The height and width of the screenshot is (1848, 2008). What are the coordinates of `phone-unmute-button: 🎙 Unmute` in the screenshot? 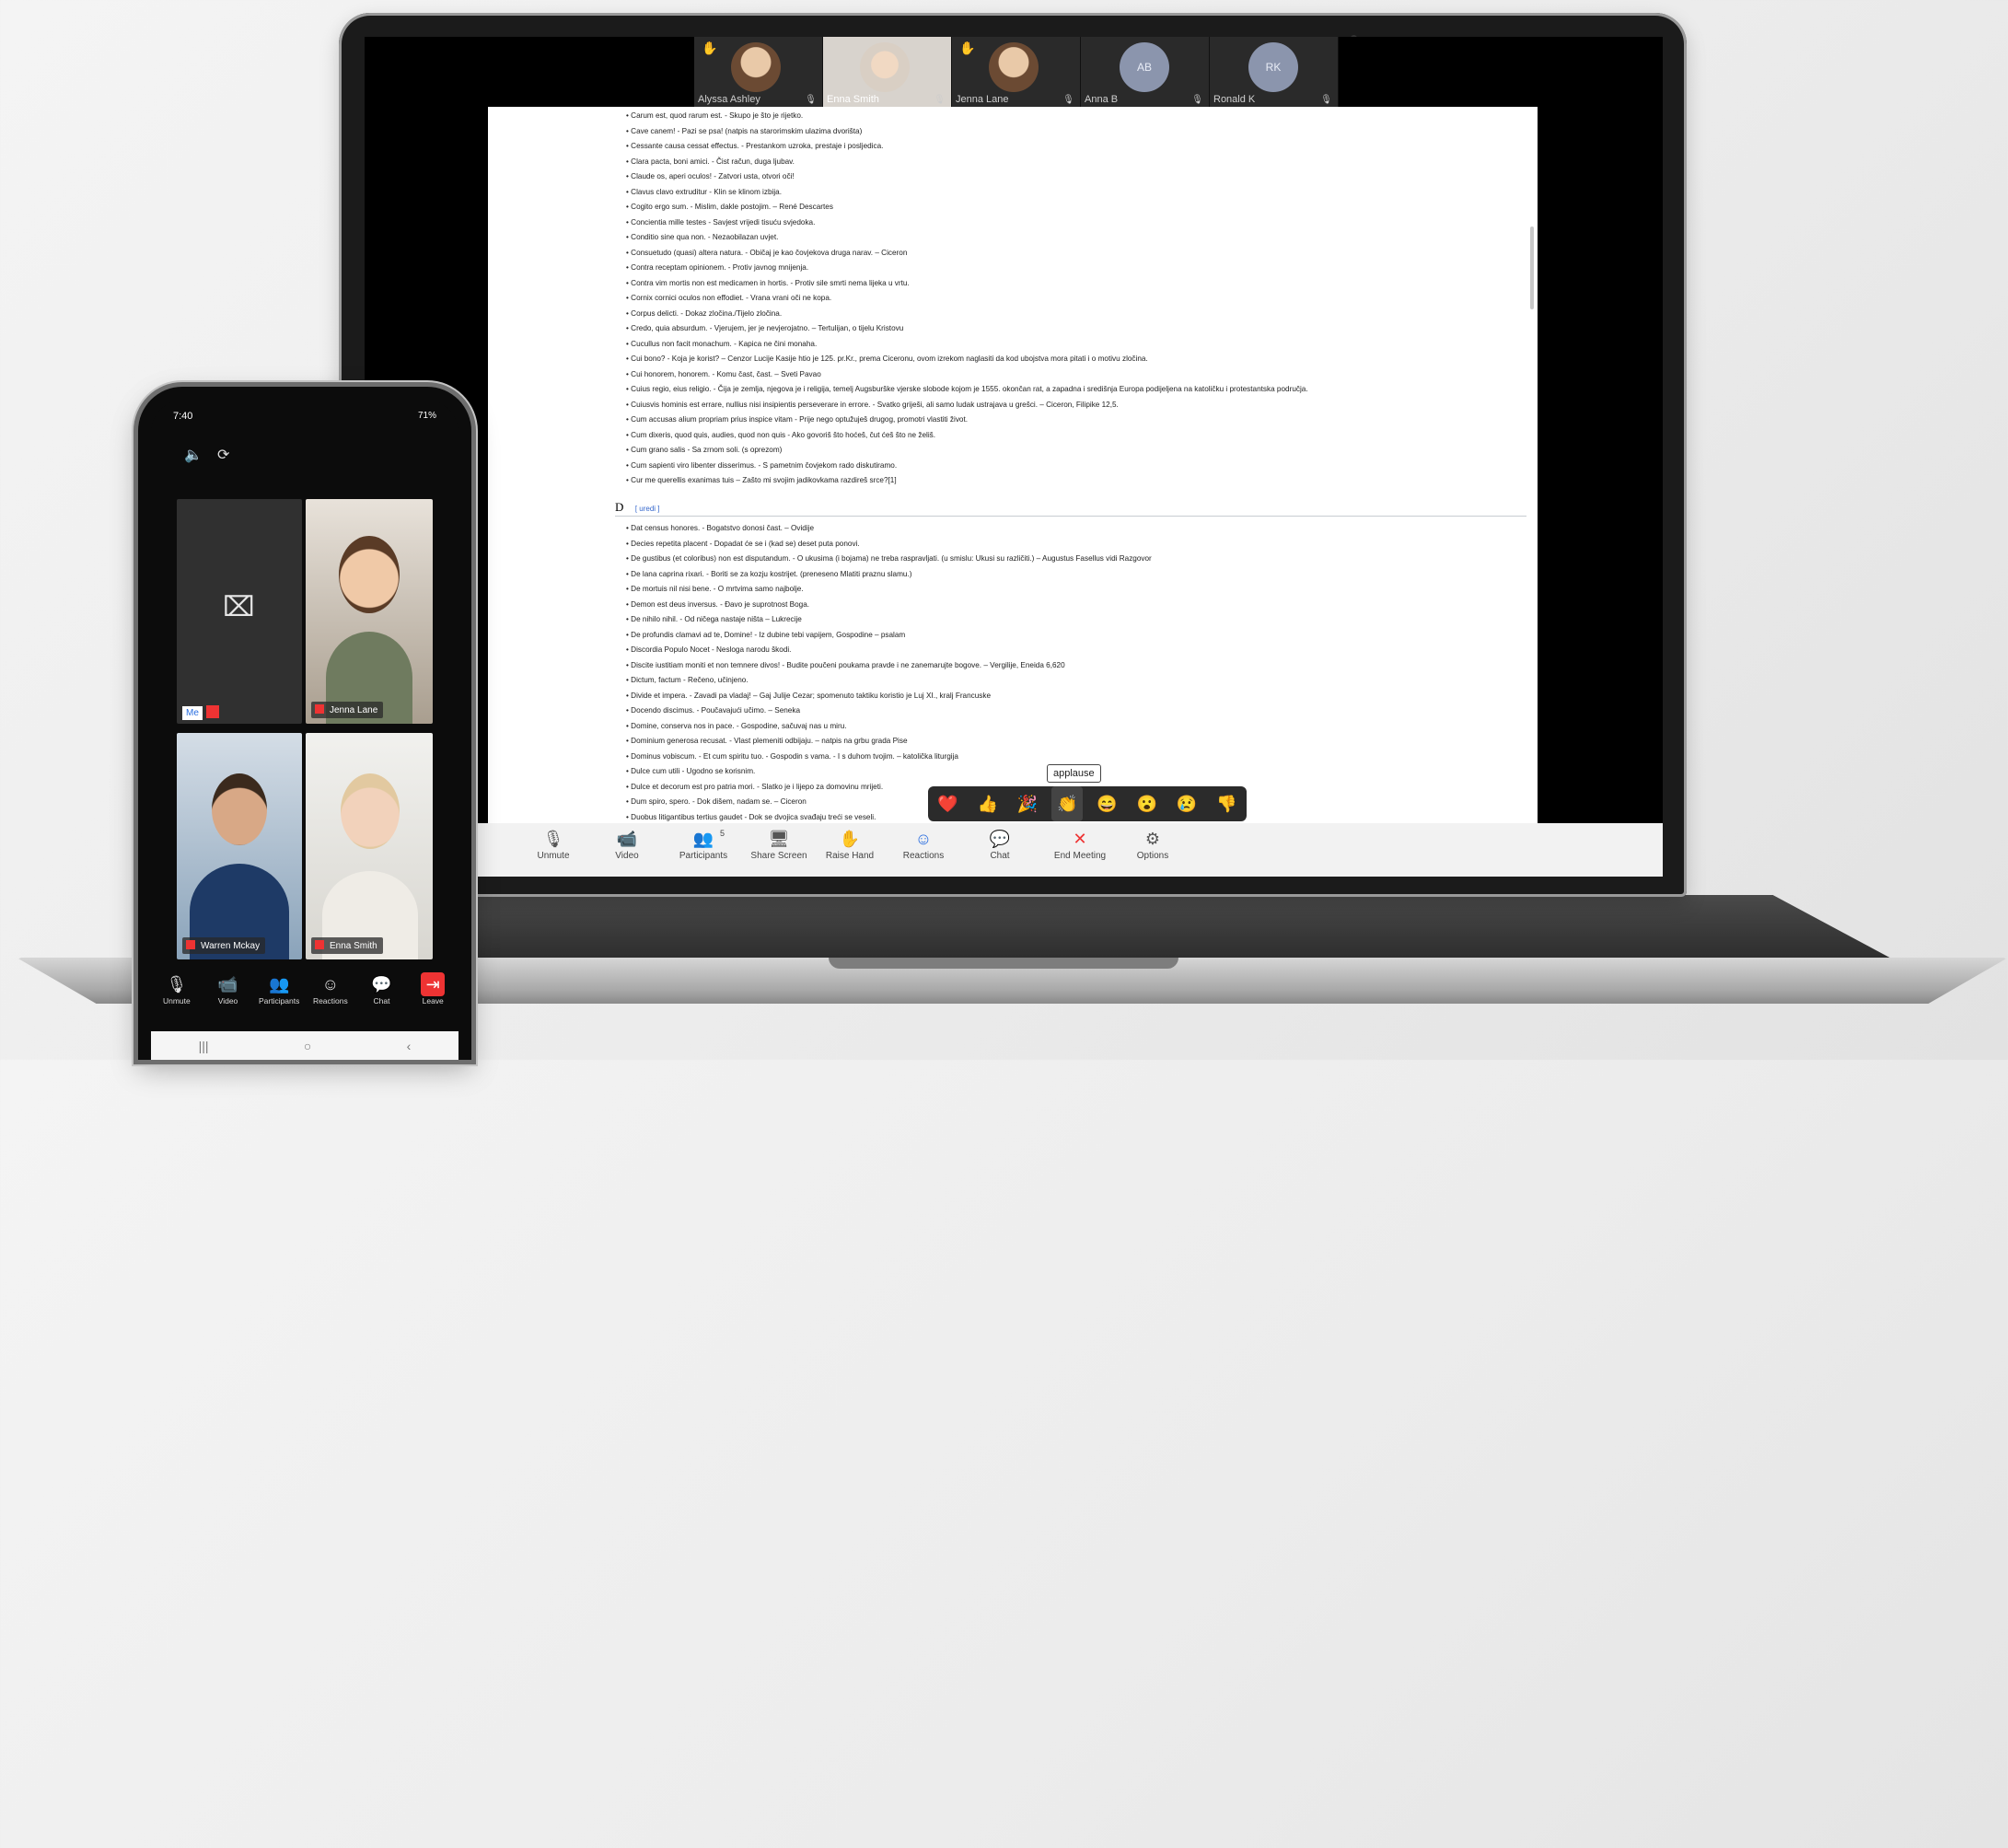 It's located at (177, 999).